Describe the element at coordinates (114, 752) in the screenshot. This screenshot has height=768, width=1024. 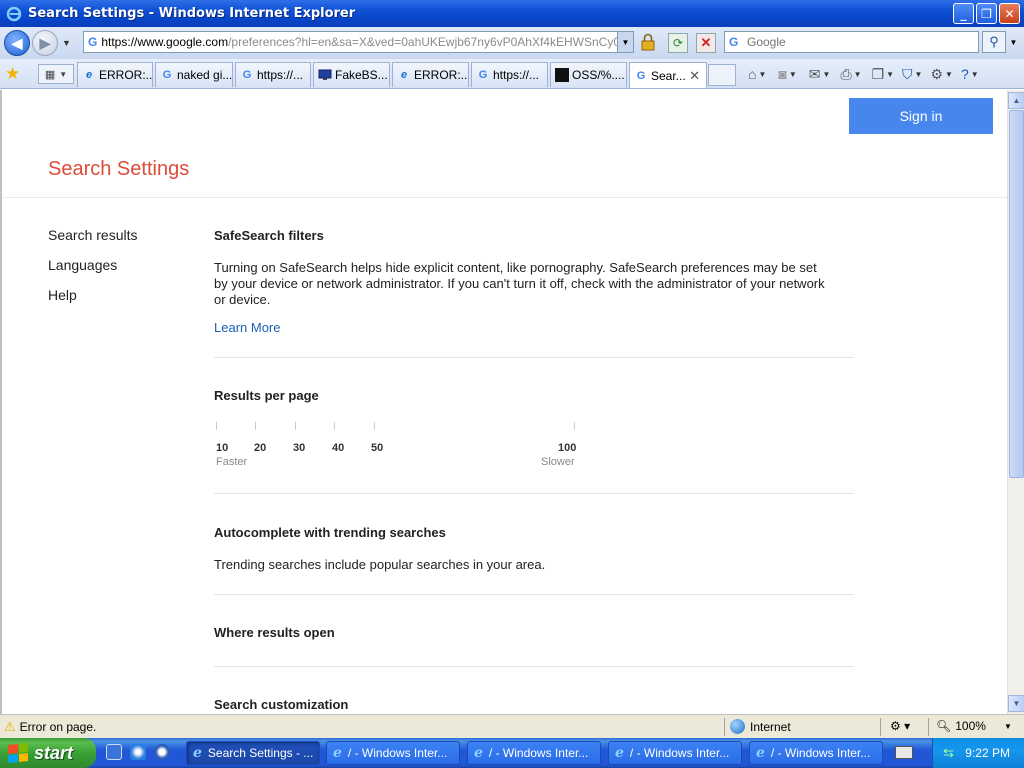
I see `show-desktop-icon` at that location.